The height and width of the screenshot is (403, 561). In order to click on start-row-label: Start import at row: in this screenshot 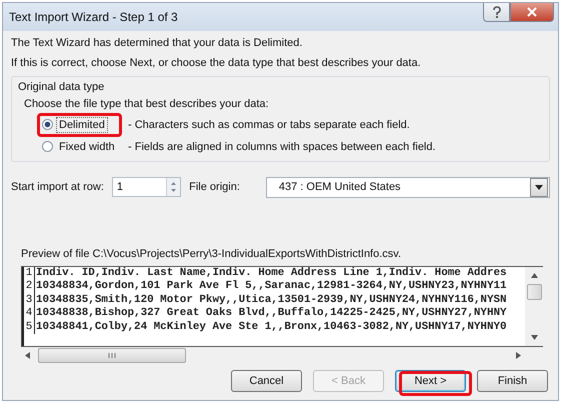, I will do `click(57, 187)`.